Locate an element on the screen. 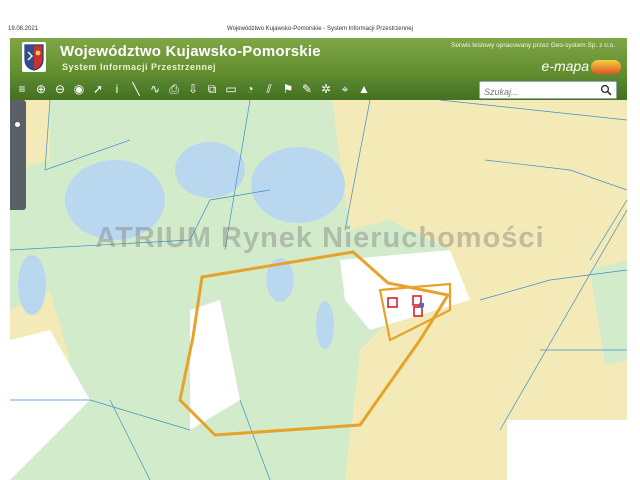  layers-tool: ≡ is located at coordinates (22, 89).